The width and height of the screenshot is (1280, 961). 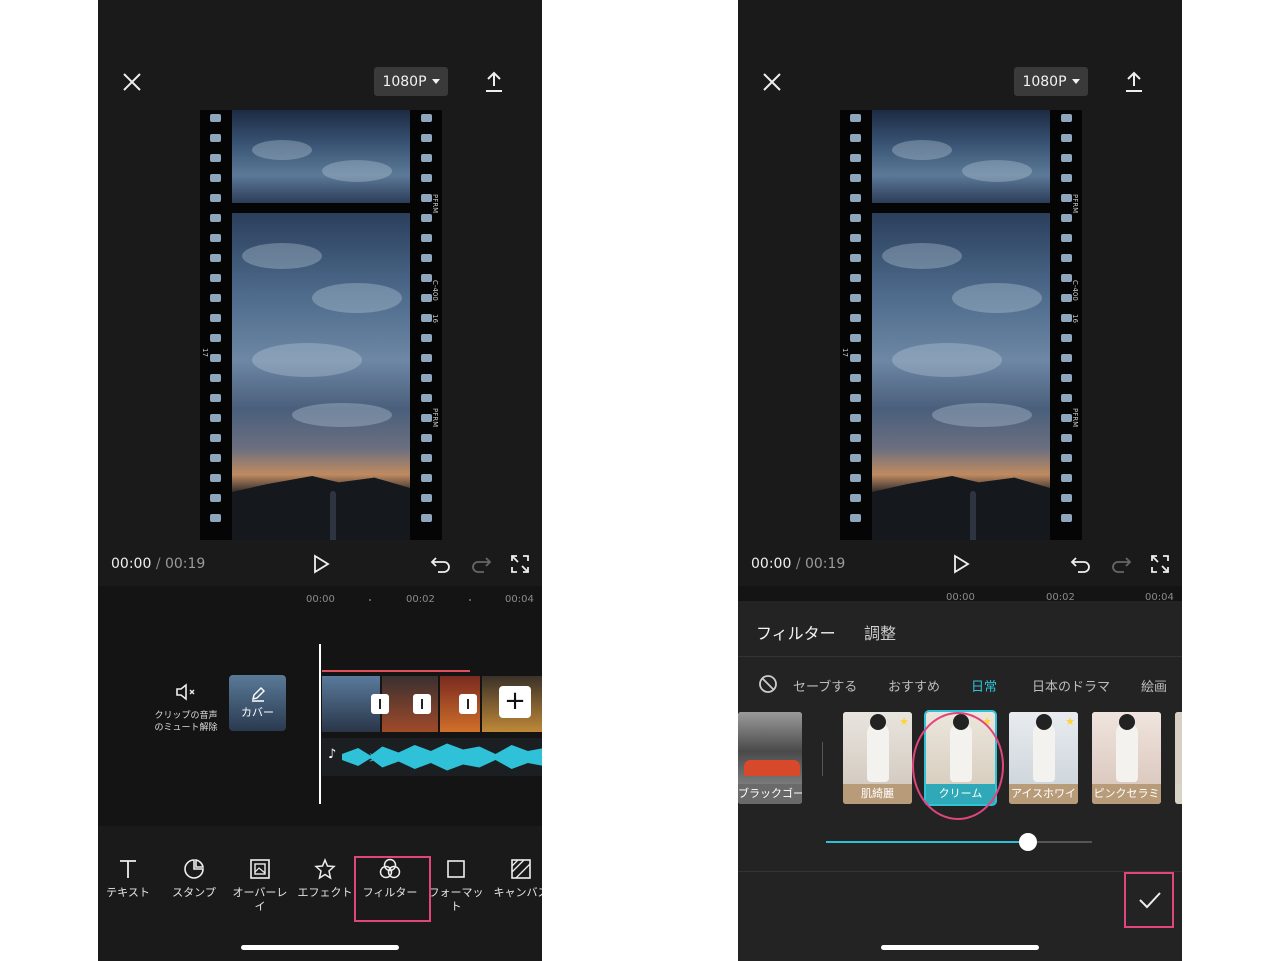 I want to click on audio-track: ♪ サウンドコレクション, so click(x=432, y=757).